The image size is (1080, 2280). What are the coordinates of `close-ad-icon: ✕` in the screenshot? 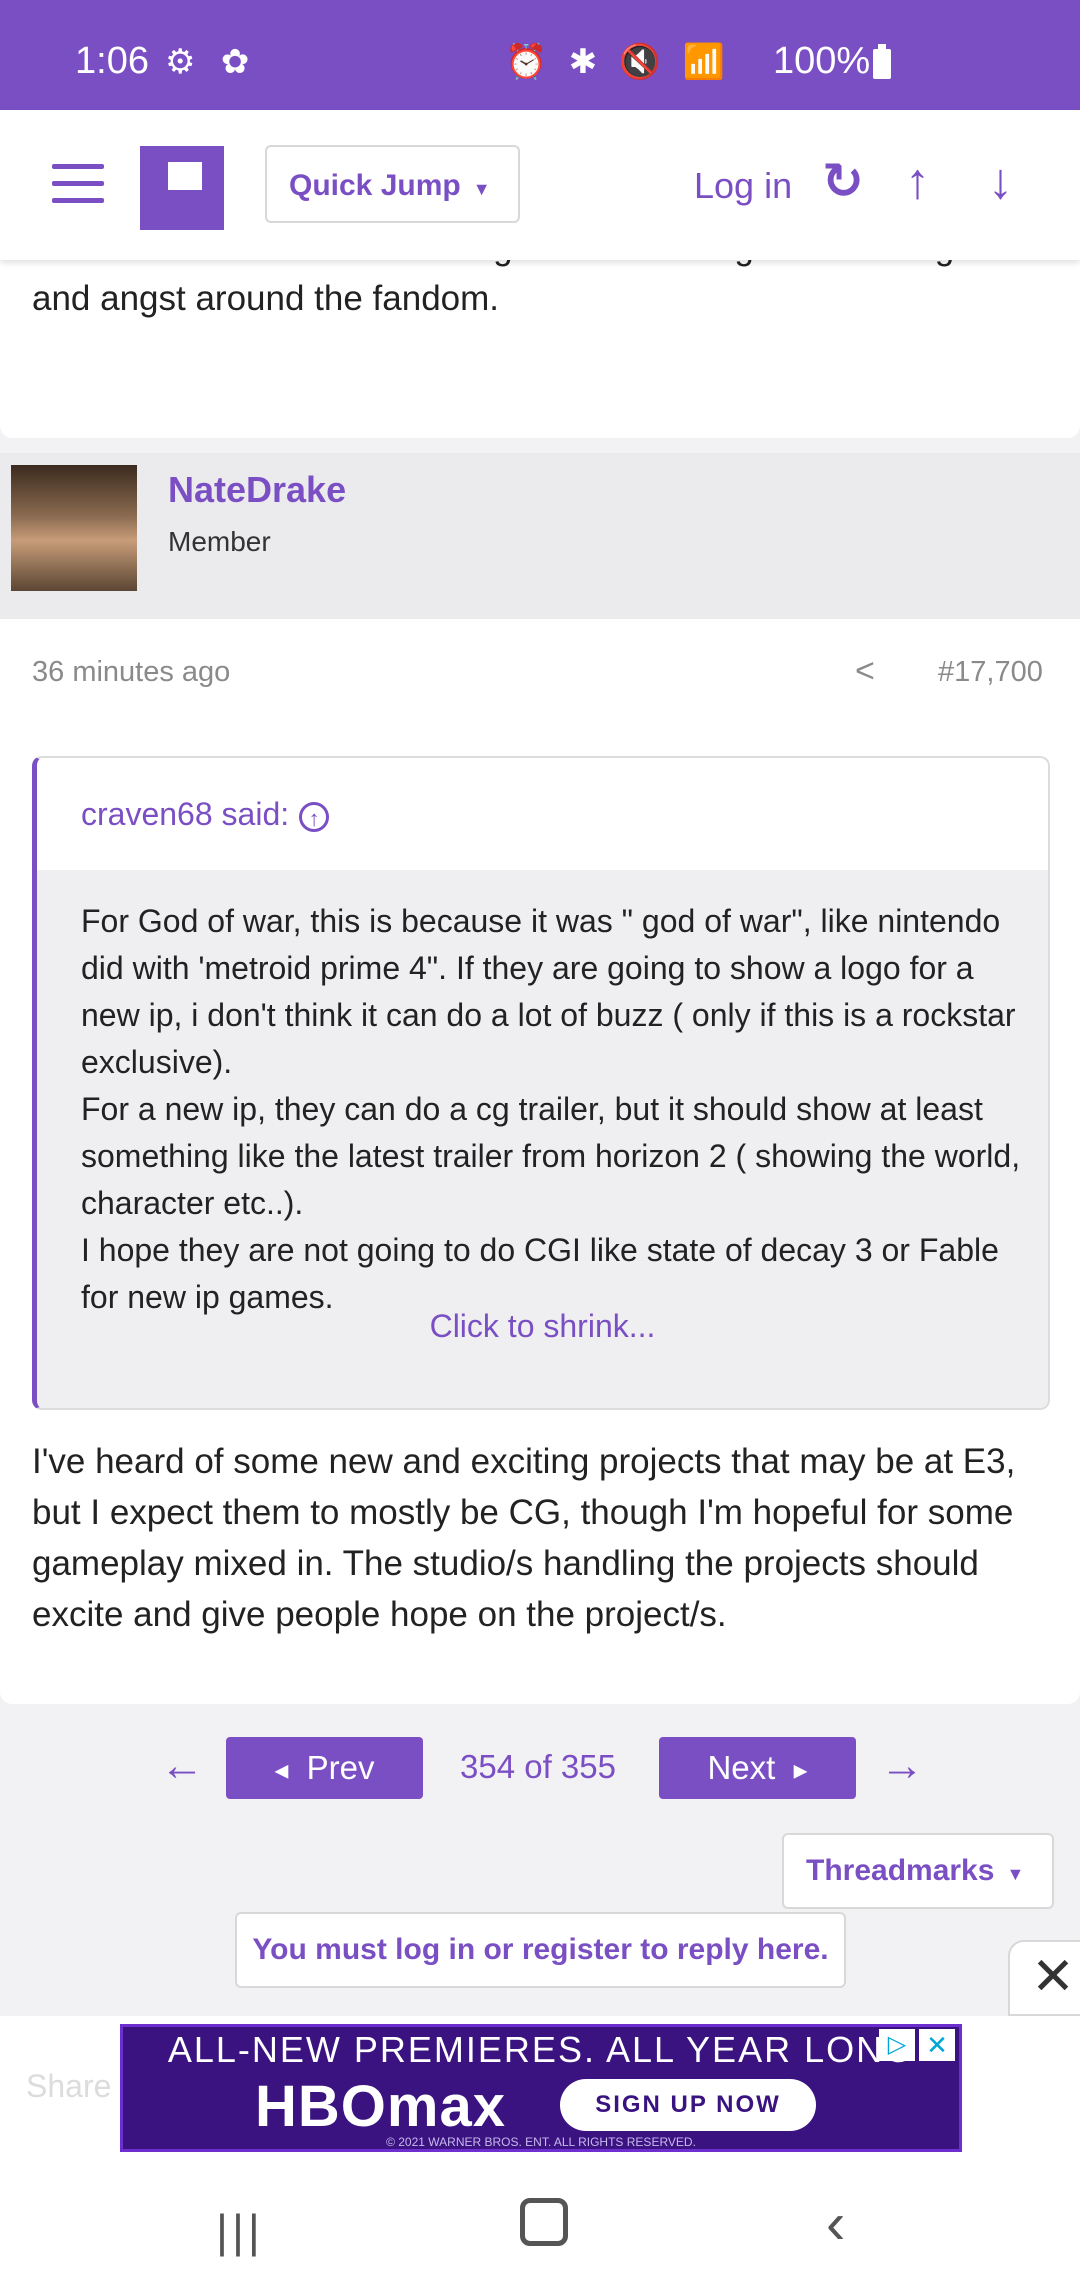 It's located at (1044, 1978).